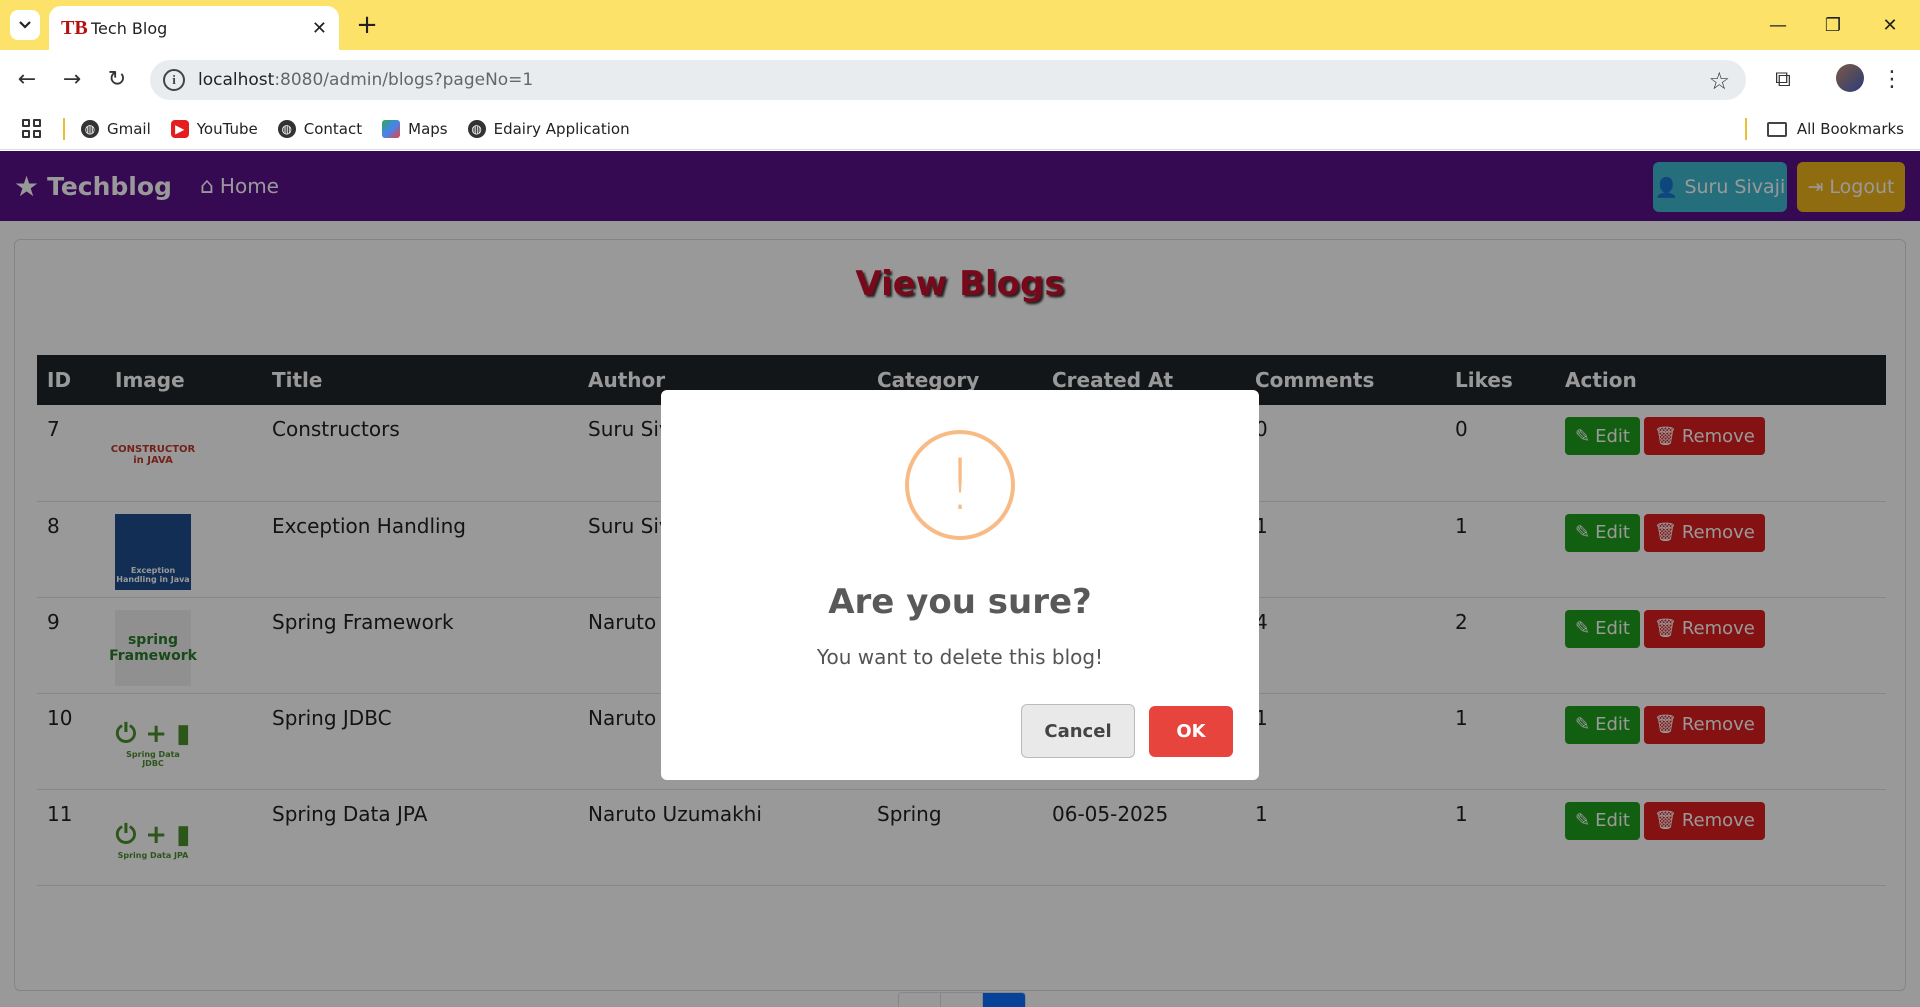 The height and width of the screenshot is (1007, 1920). What do you see at coordinates (319, 28) in the screenshot?
I see `tab-close-icon: ✕` at bounding box center [319, 28].